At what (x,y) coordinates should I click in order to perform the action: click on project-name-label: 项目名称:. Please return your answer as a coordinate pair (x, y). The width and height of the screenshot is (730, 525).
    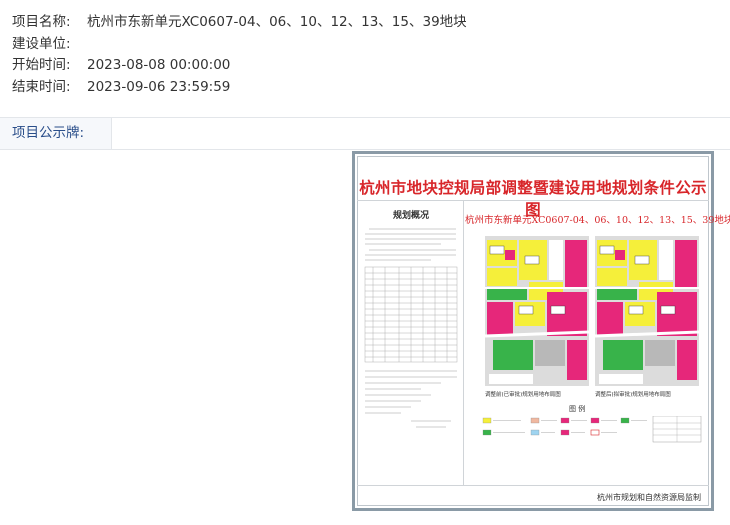
    Looking at the image, I should click on (41, 22).